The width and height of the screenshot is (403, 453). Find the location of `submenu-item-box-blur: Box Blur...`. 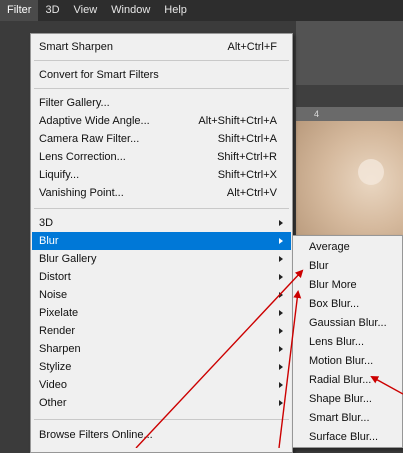

submenu-item-box-blur: Box Blur... is located at coordinates (354, 304).